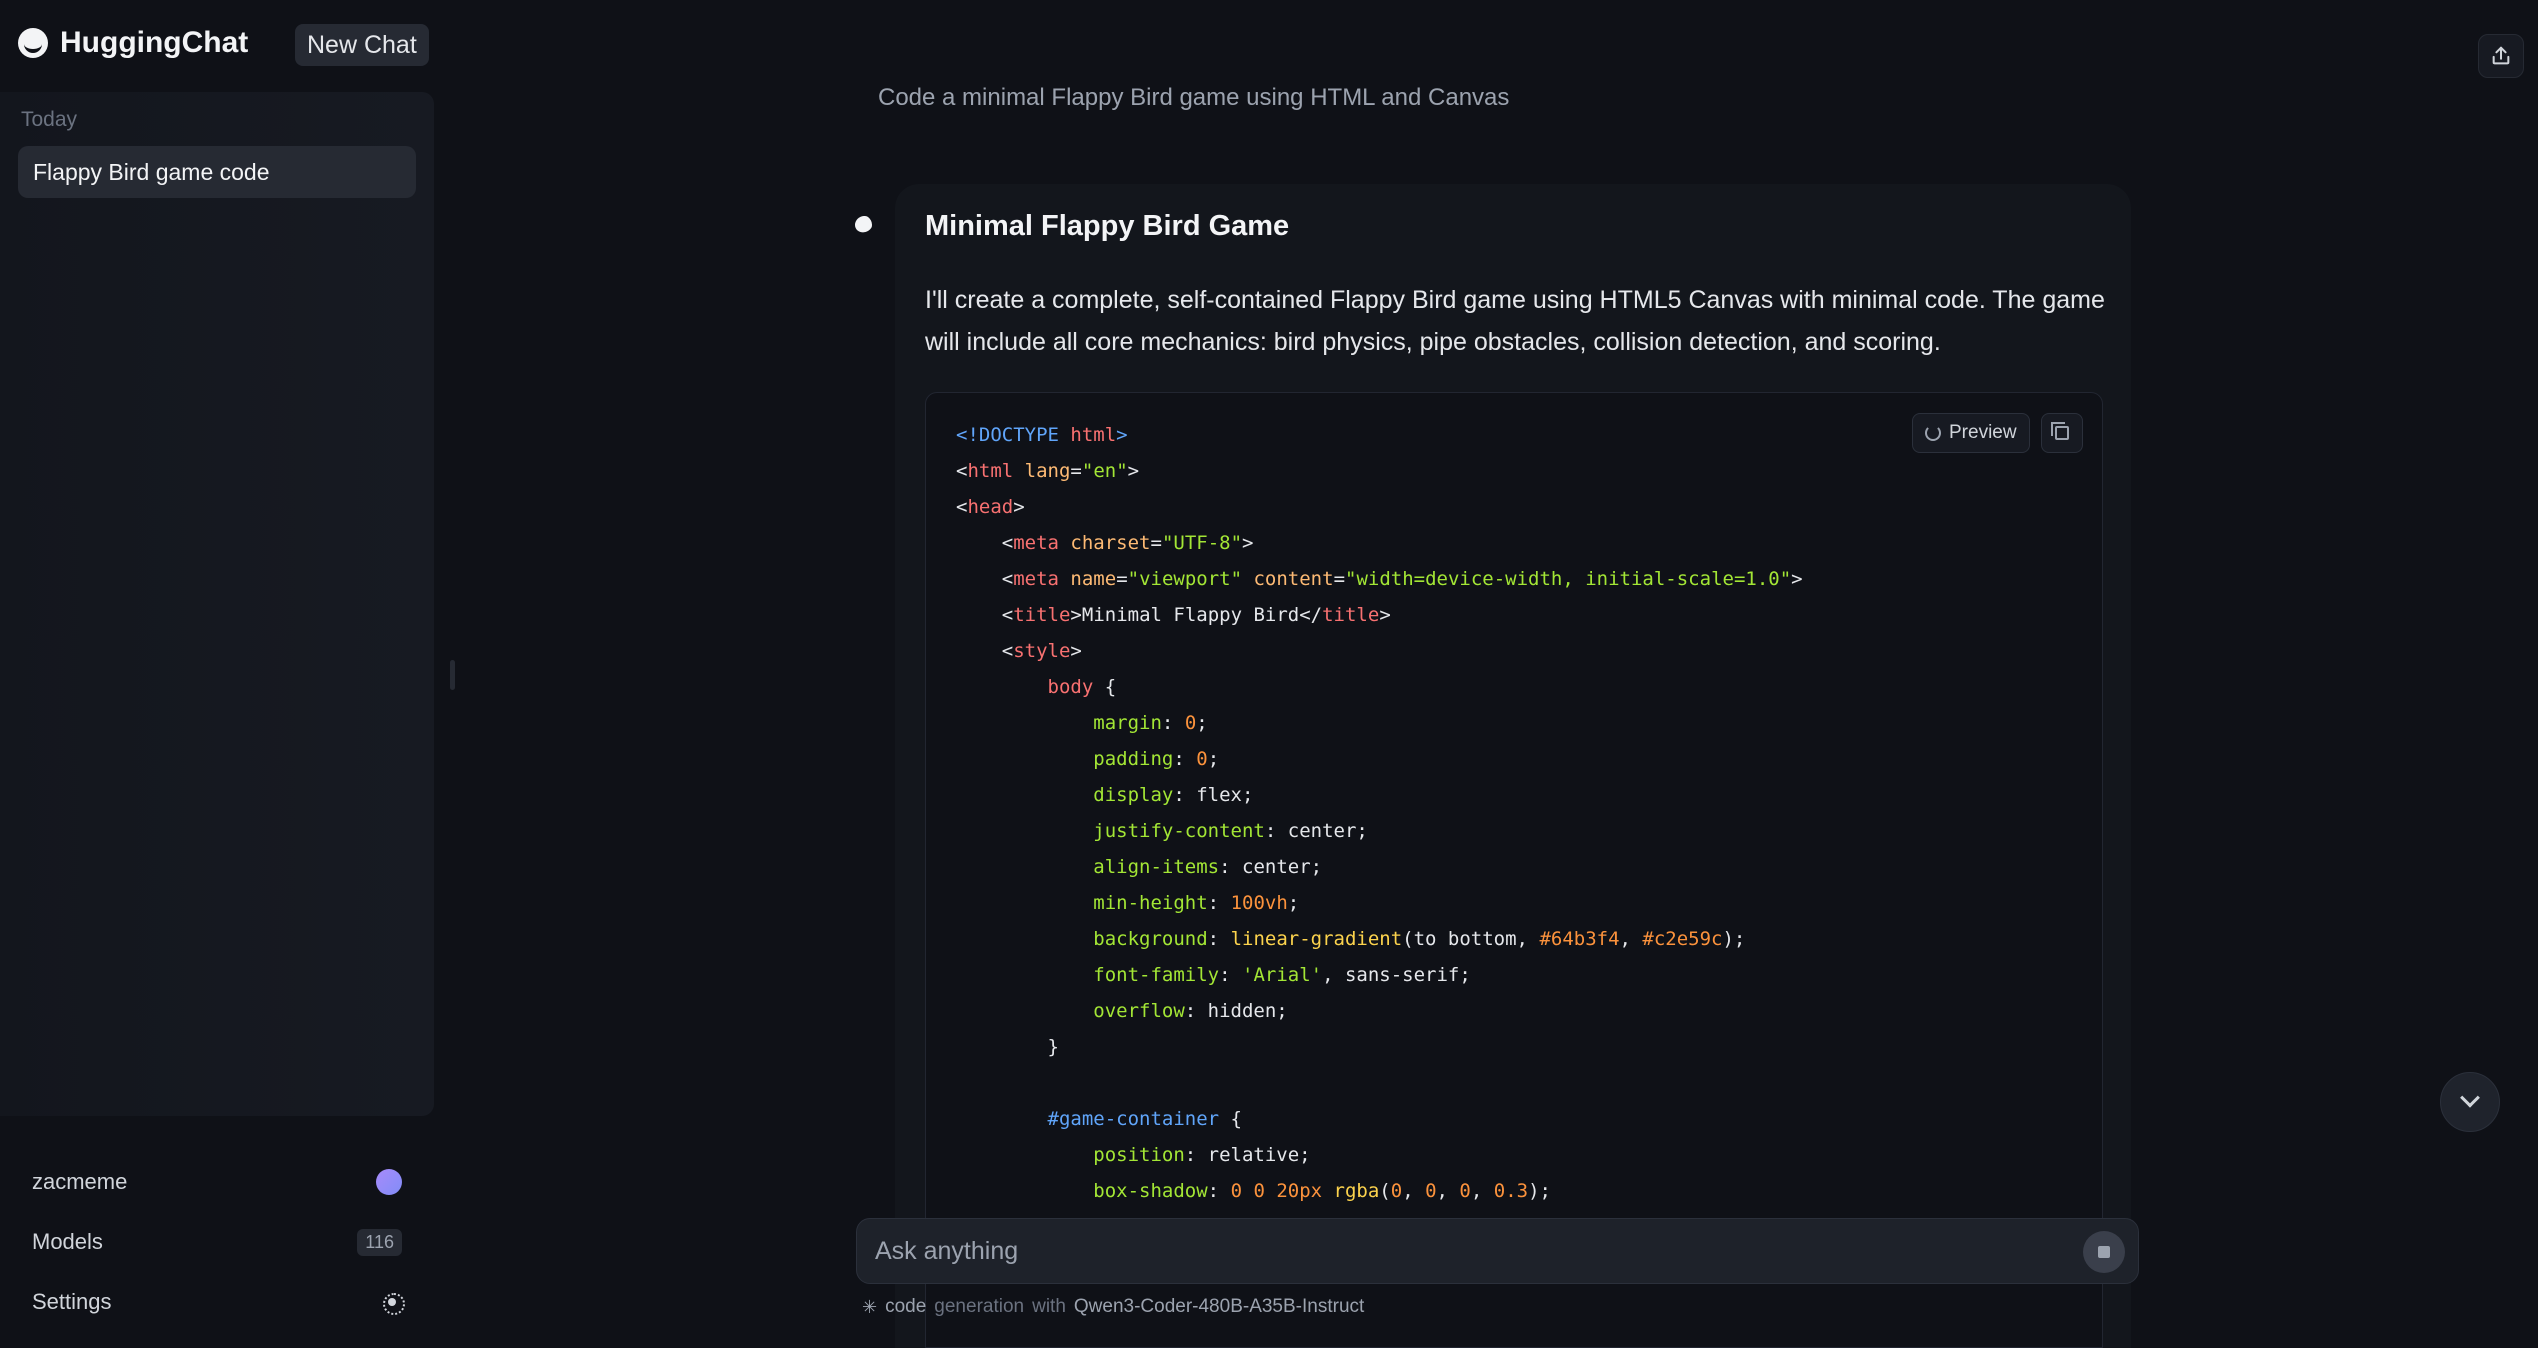  What do you see at coordinates (1682, 939) in the screenshot?
I see `code-token: #c2e59c` at bounding box center [1682, 939].